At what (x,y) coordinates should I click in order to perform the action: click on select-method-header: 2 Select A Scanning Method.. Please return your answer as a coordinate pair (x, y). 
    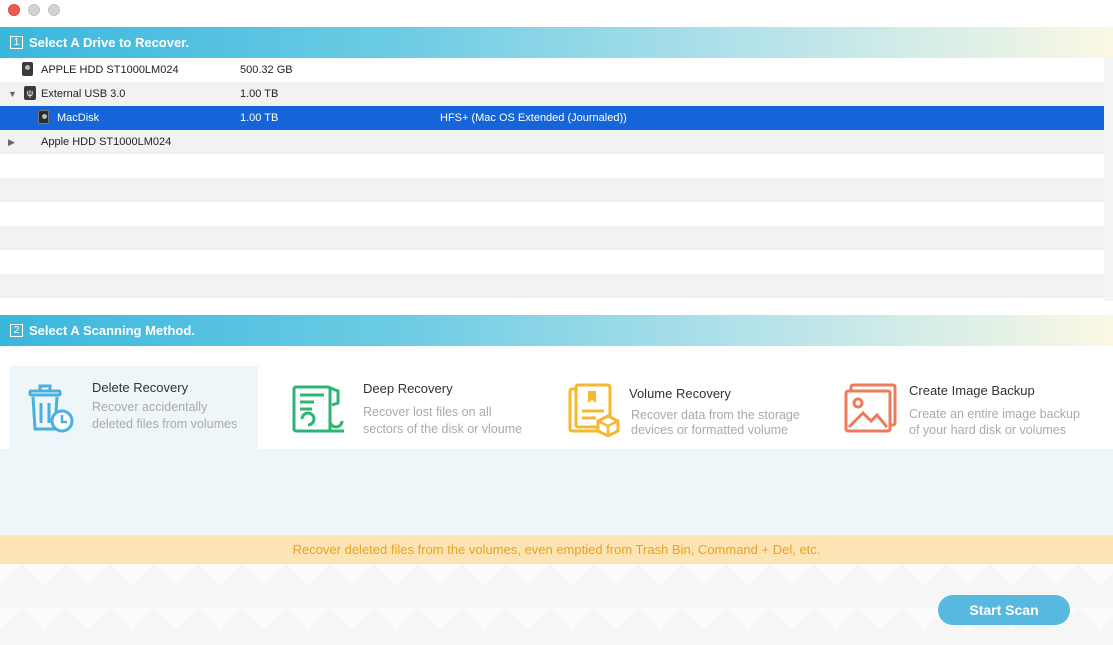
    Looking at the image, I should click on (556, 330).